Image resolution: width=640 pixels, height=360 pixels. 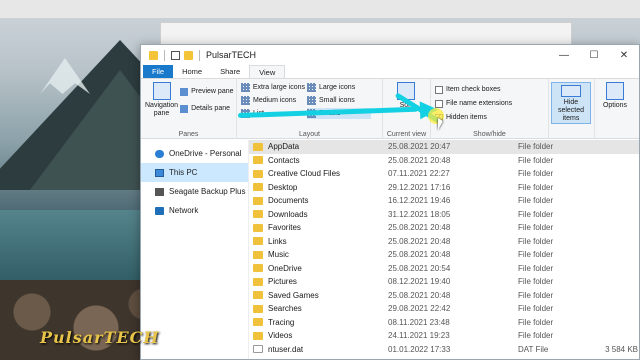 What do you see at coordinates (212, 91) in the screenshot?
I see `preview-pane-label: Preview pane` at bounding box center [212, 91].